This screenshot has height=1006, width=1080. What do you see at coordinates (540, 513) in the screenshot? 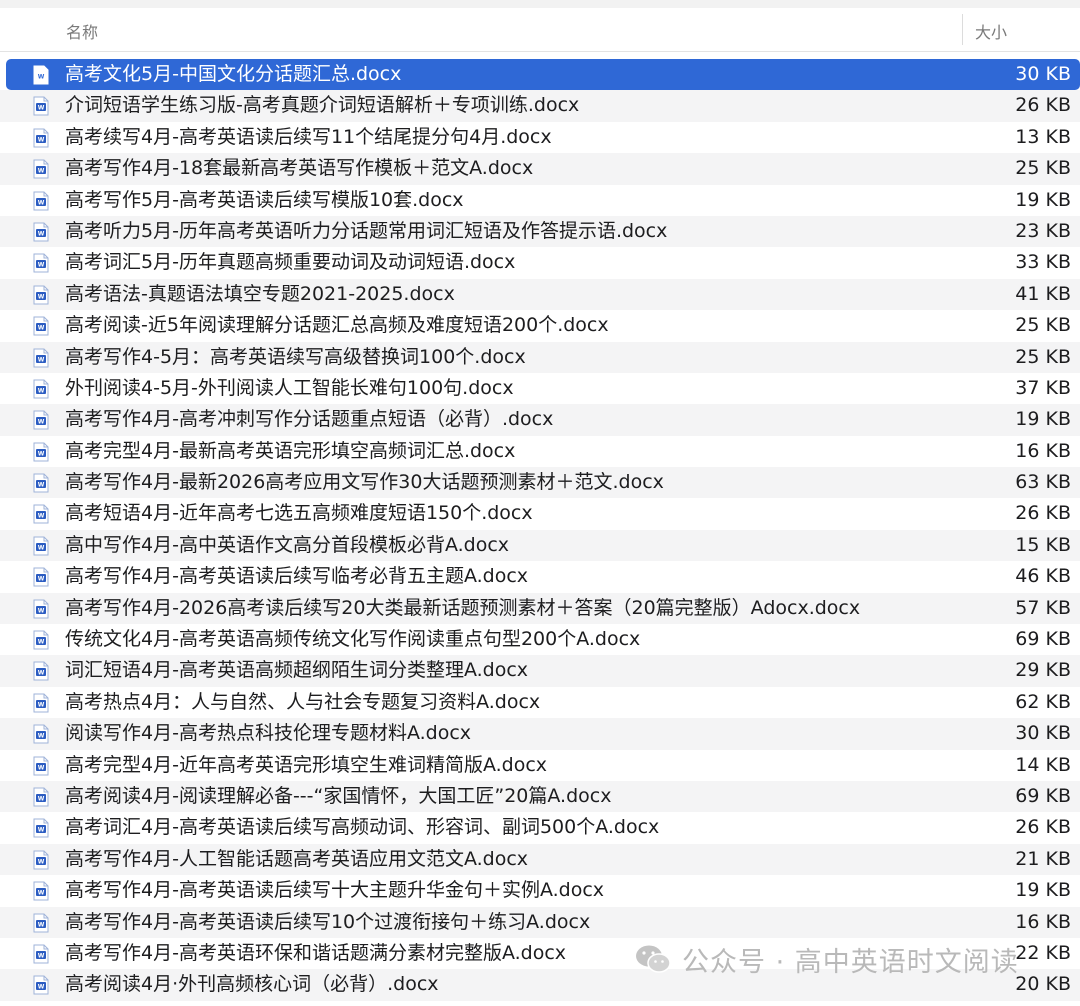
I see `file-row: W 高考短语4月-近年高考七选五高频难度短语150个.docx 26 KB` at bounding box center [540, 513].